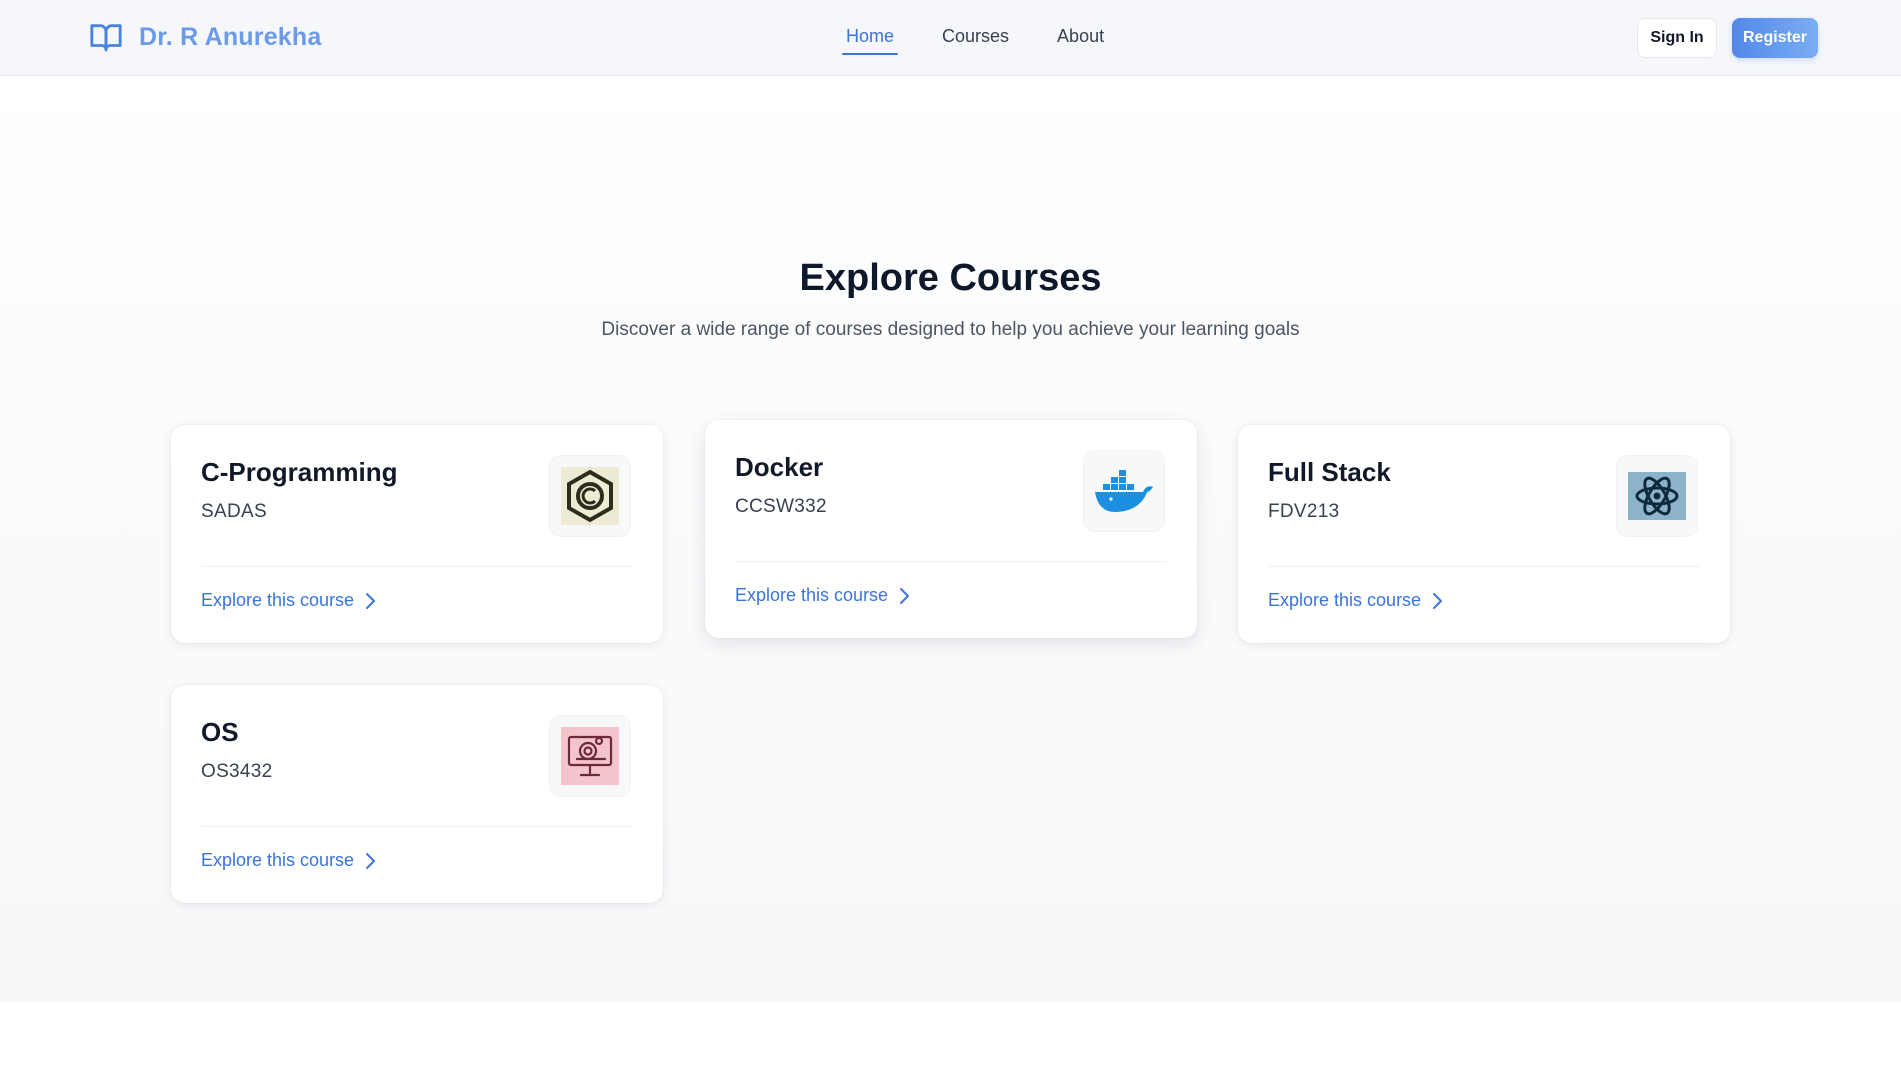  I want to click on docker-whale-icon, so click(1124, 491).